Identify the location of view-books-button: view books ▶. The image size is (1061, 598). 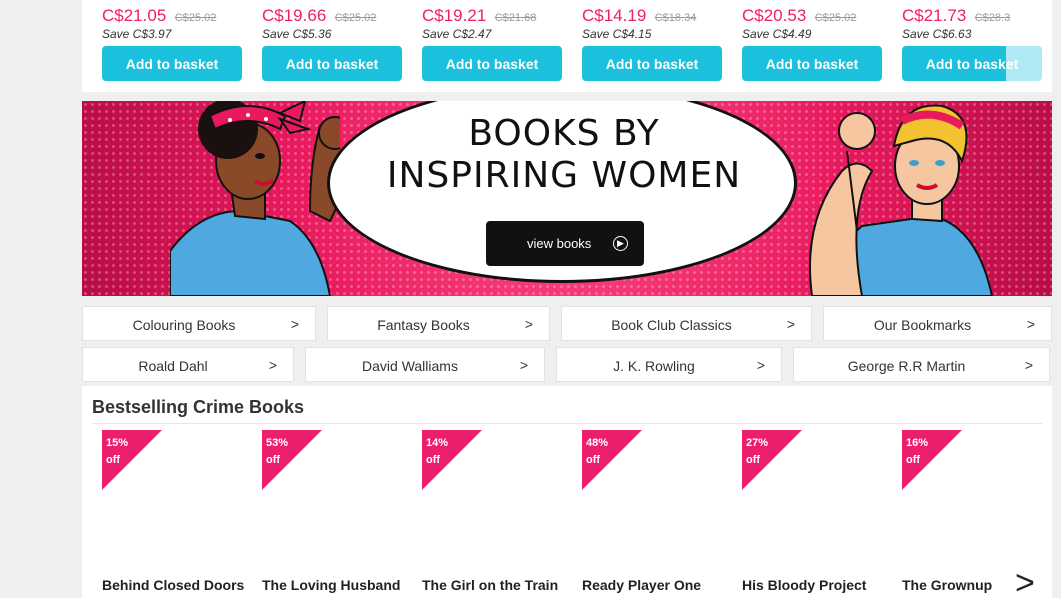
(565, 243).